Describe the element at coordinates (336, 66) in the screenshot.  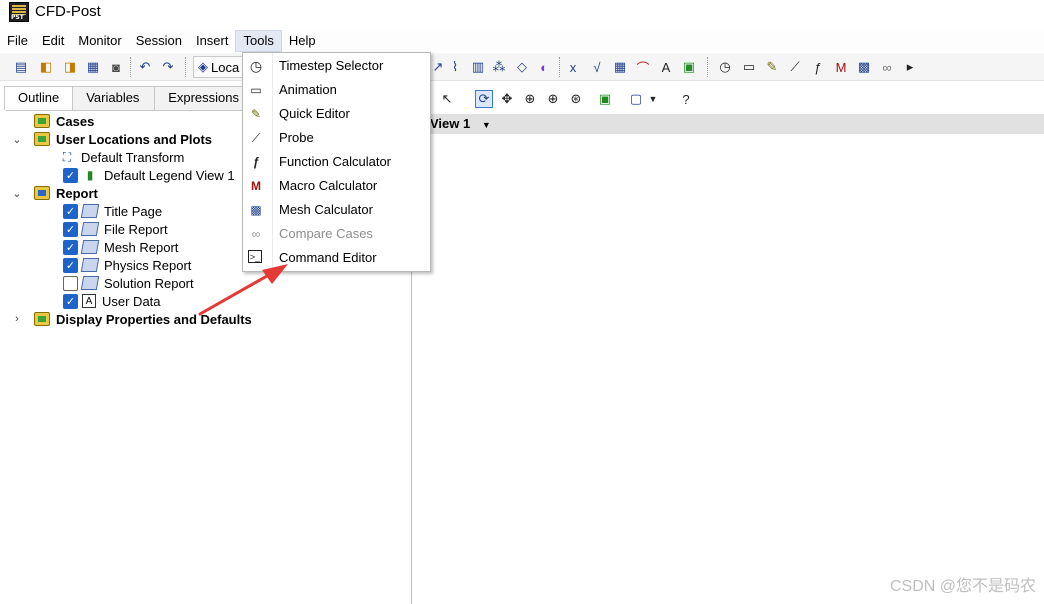
I see `menu-item-timestep-selector: ◷ Timestep Selector` at that location.